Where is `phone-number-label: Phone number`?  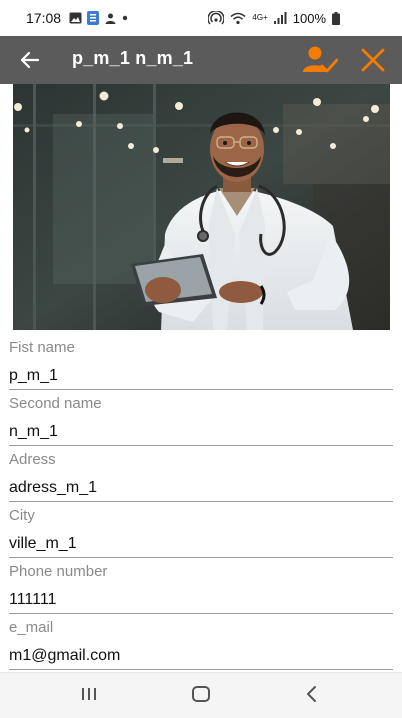 phone-number-label: Phone number is located at coordinates (58, 571).